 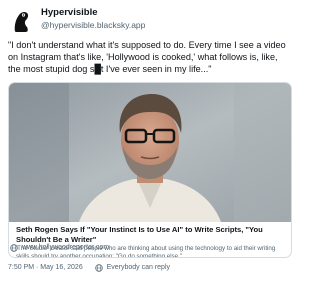 I want to click on reply-setting: Everybody can reply, so click(x=138, y=268).